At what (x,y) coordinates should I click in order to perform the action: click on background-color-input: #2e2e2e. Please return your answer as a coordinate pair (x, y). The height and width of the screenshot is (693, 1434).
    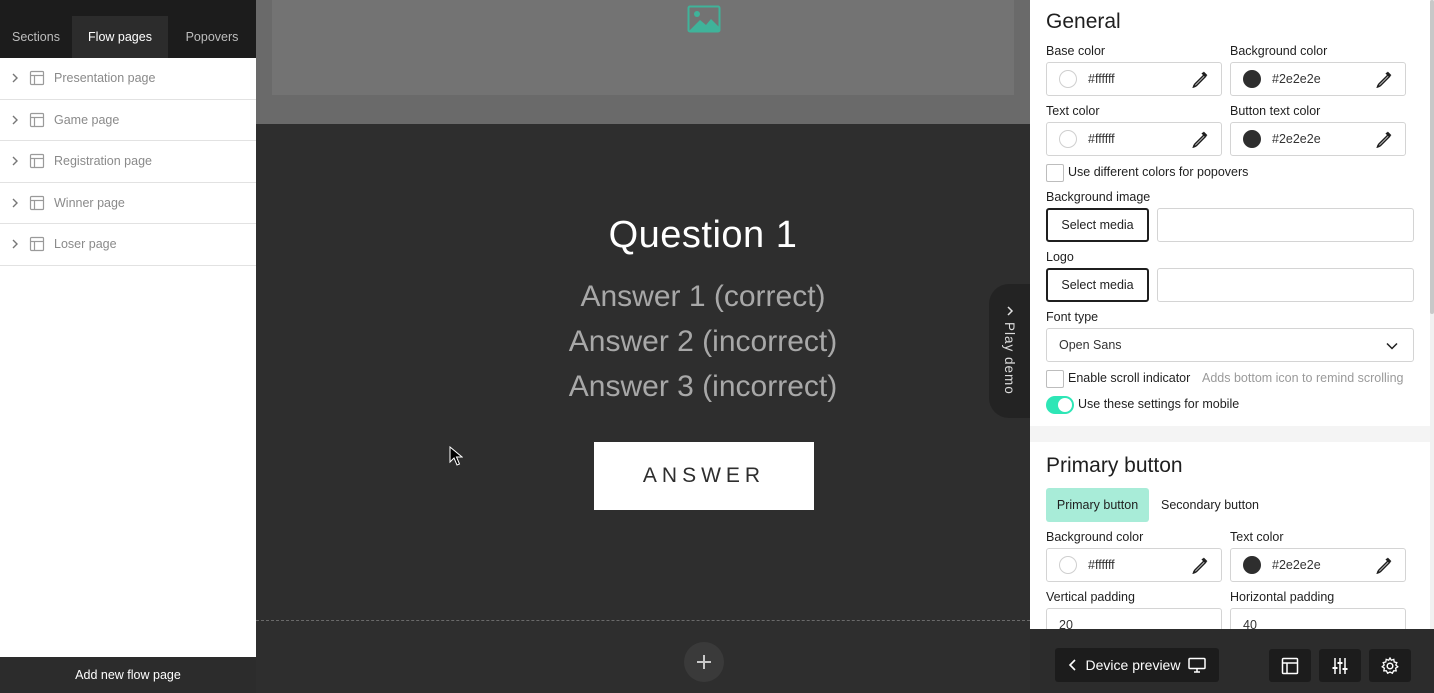
    Looking at the image, I should click on (1318, 79).